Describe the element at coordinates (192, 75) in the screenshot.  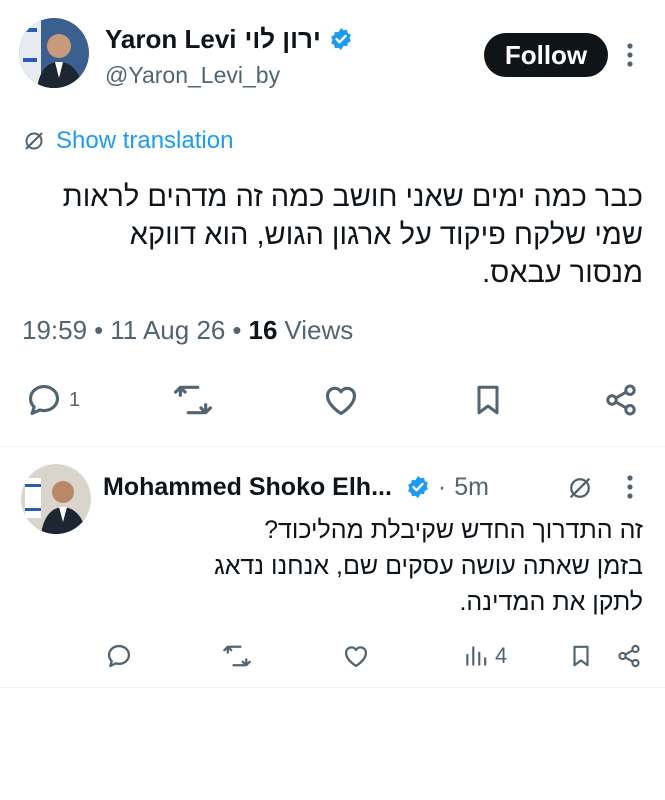
I see `author-handle: @Yaron_Levi_by` at that location.